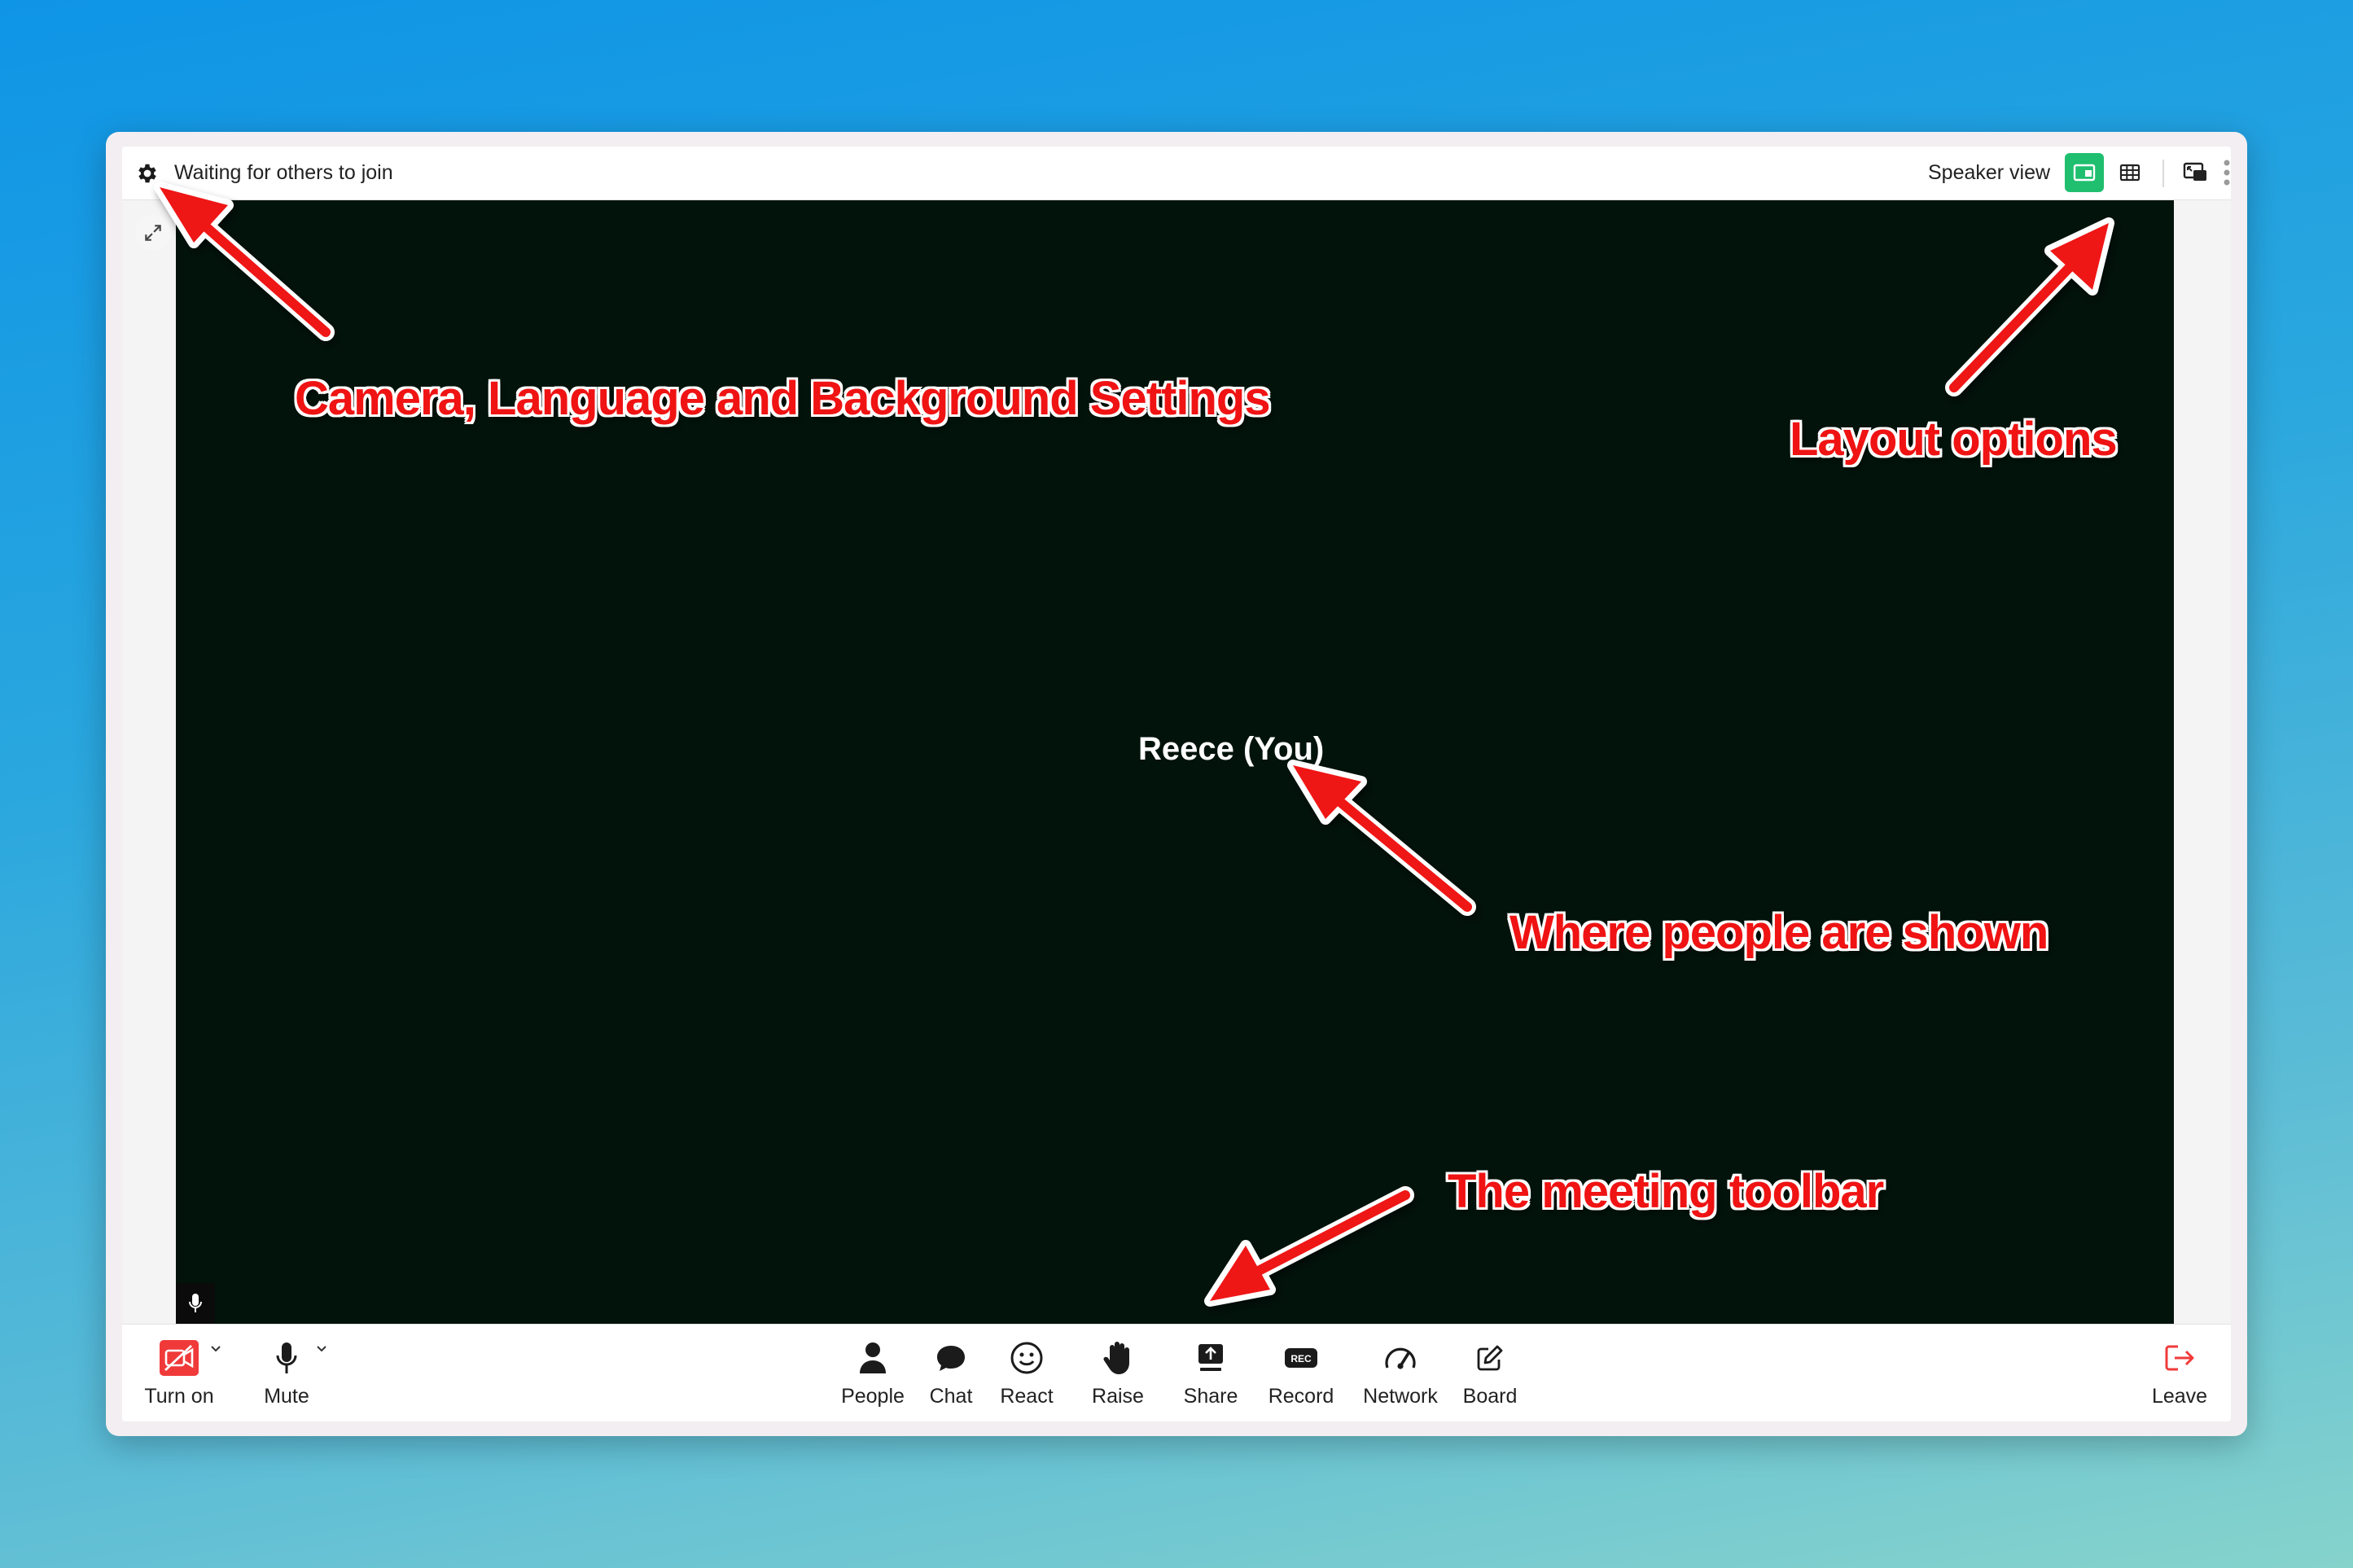  Describe the element at coordinates (1990, 173) in the screenshot. I see `layout-label: Speaker view` at that location.